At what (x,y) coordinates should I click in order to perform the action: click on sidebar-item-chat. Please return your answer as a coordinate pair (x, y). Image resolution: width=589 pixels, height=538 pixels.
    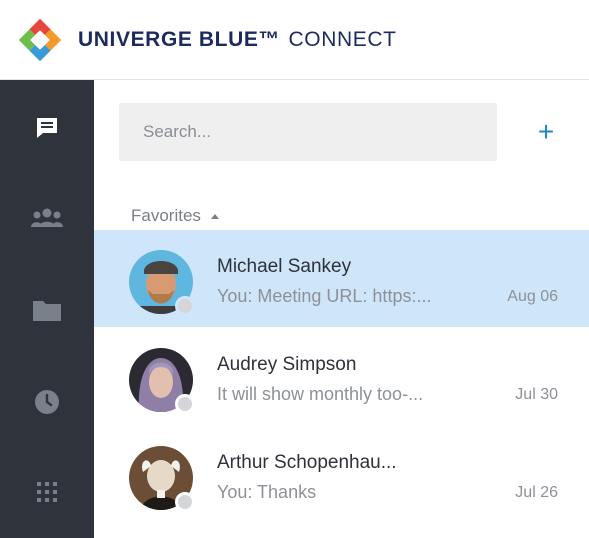
    Looking at the image, I should click on (47, 128).